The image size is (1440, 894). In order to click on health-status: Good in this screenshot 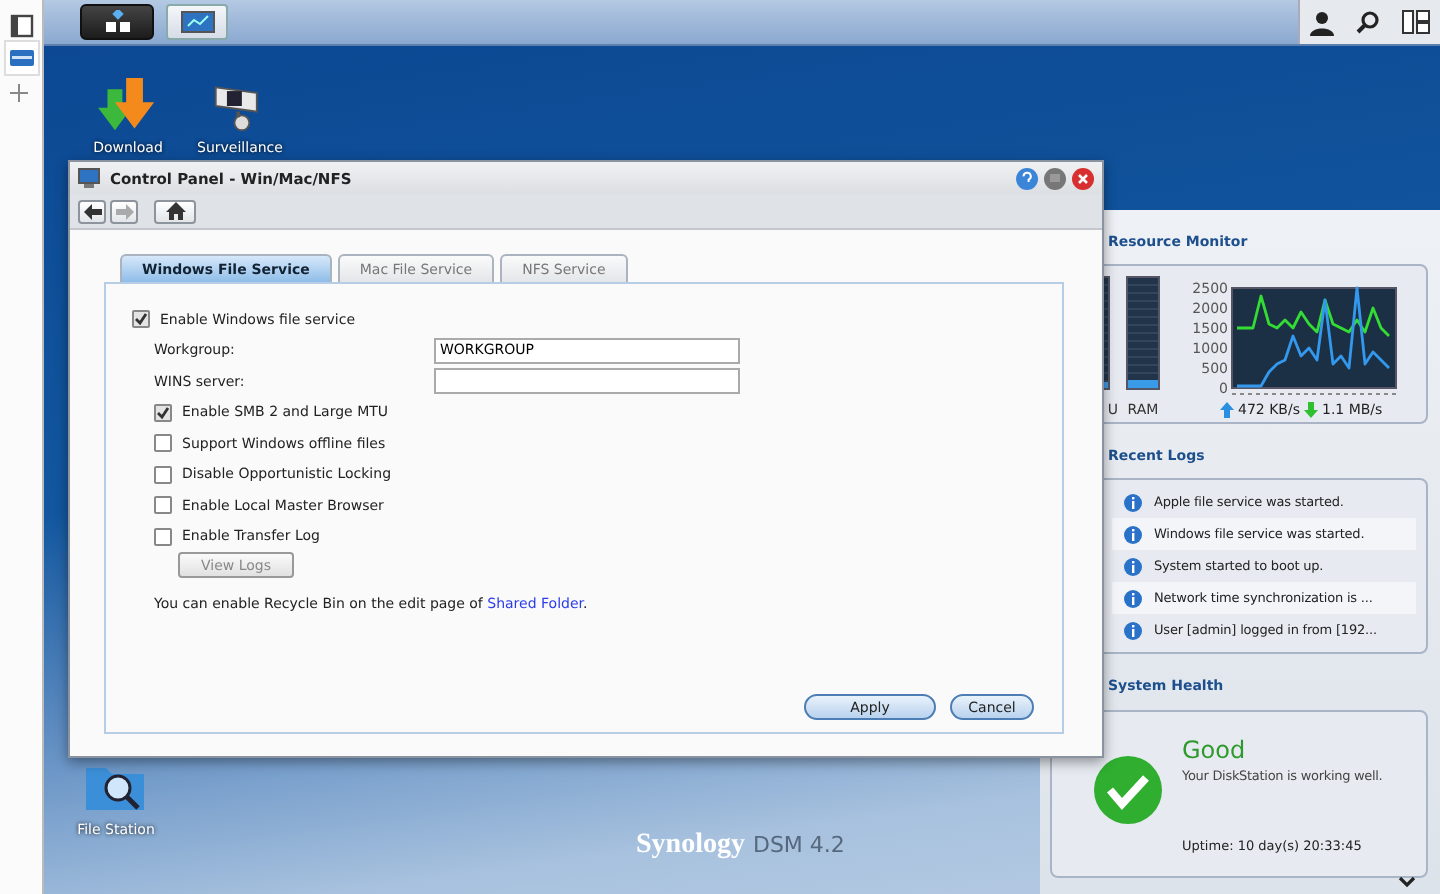, I will do `click(1215, 750)`.